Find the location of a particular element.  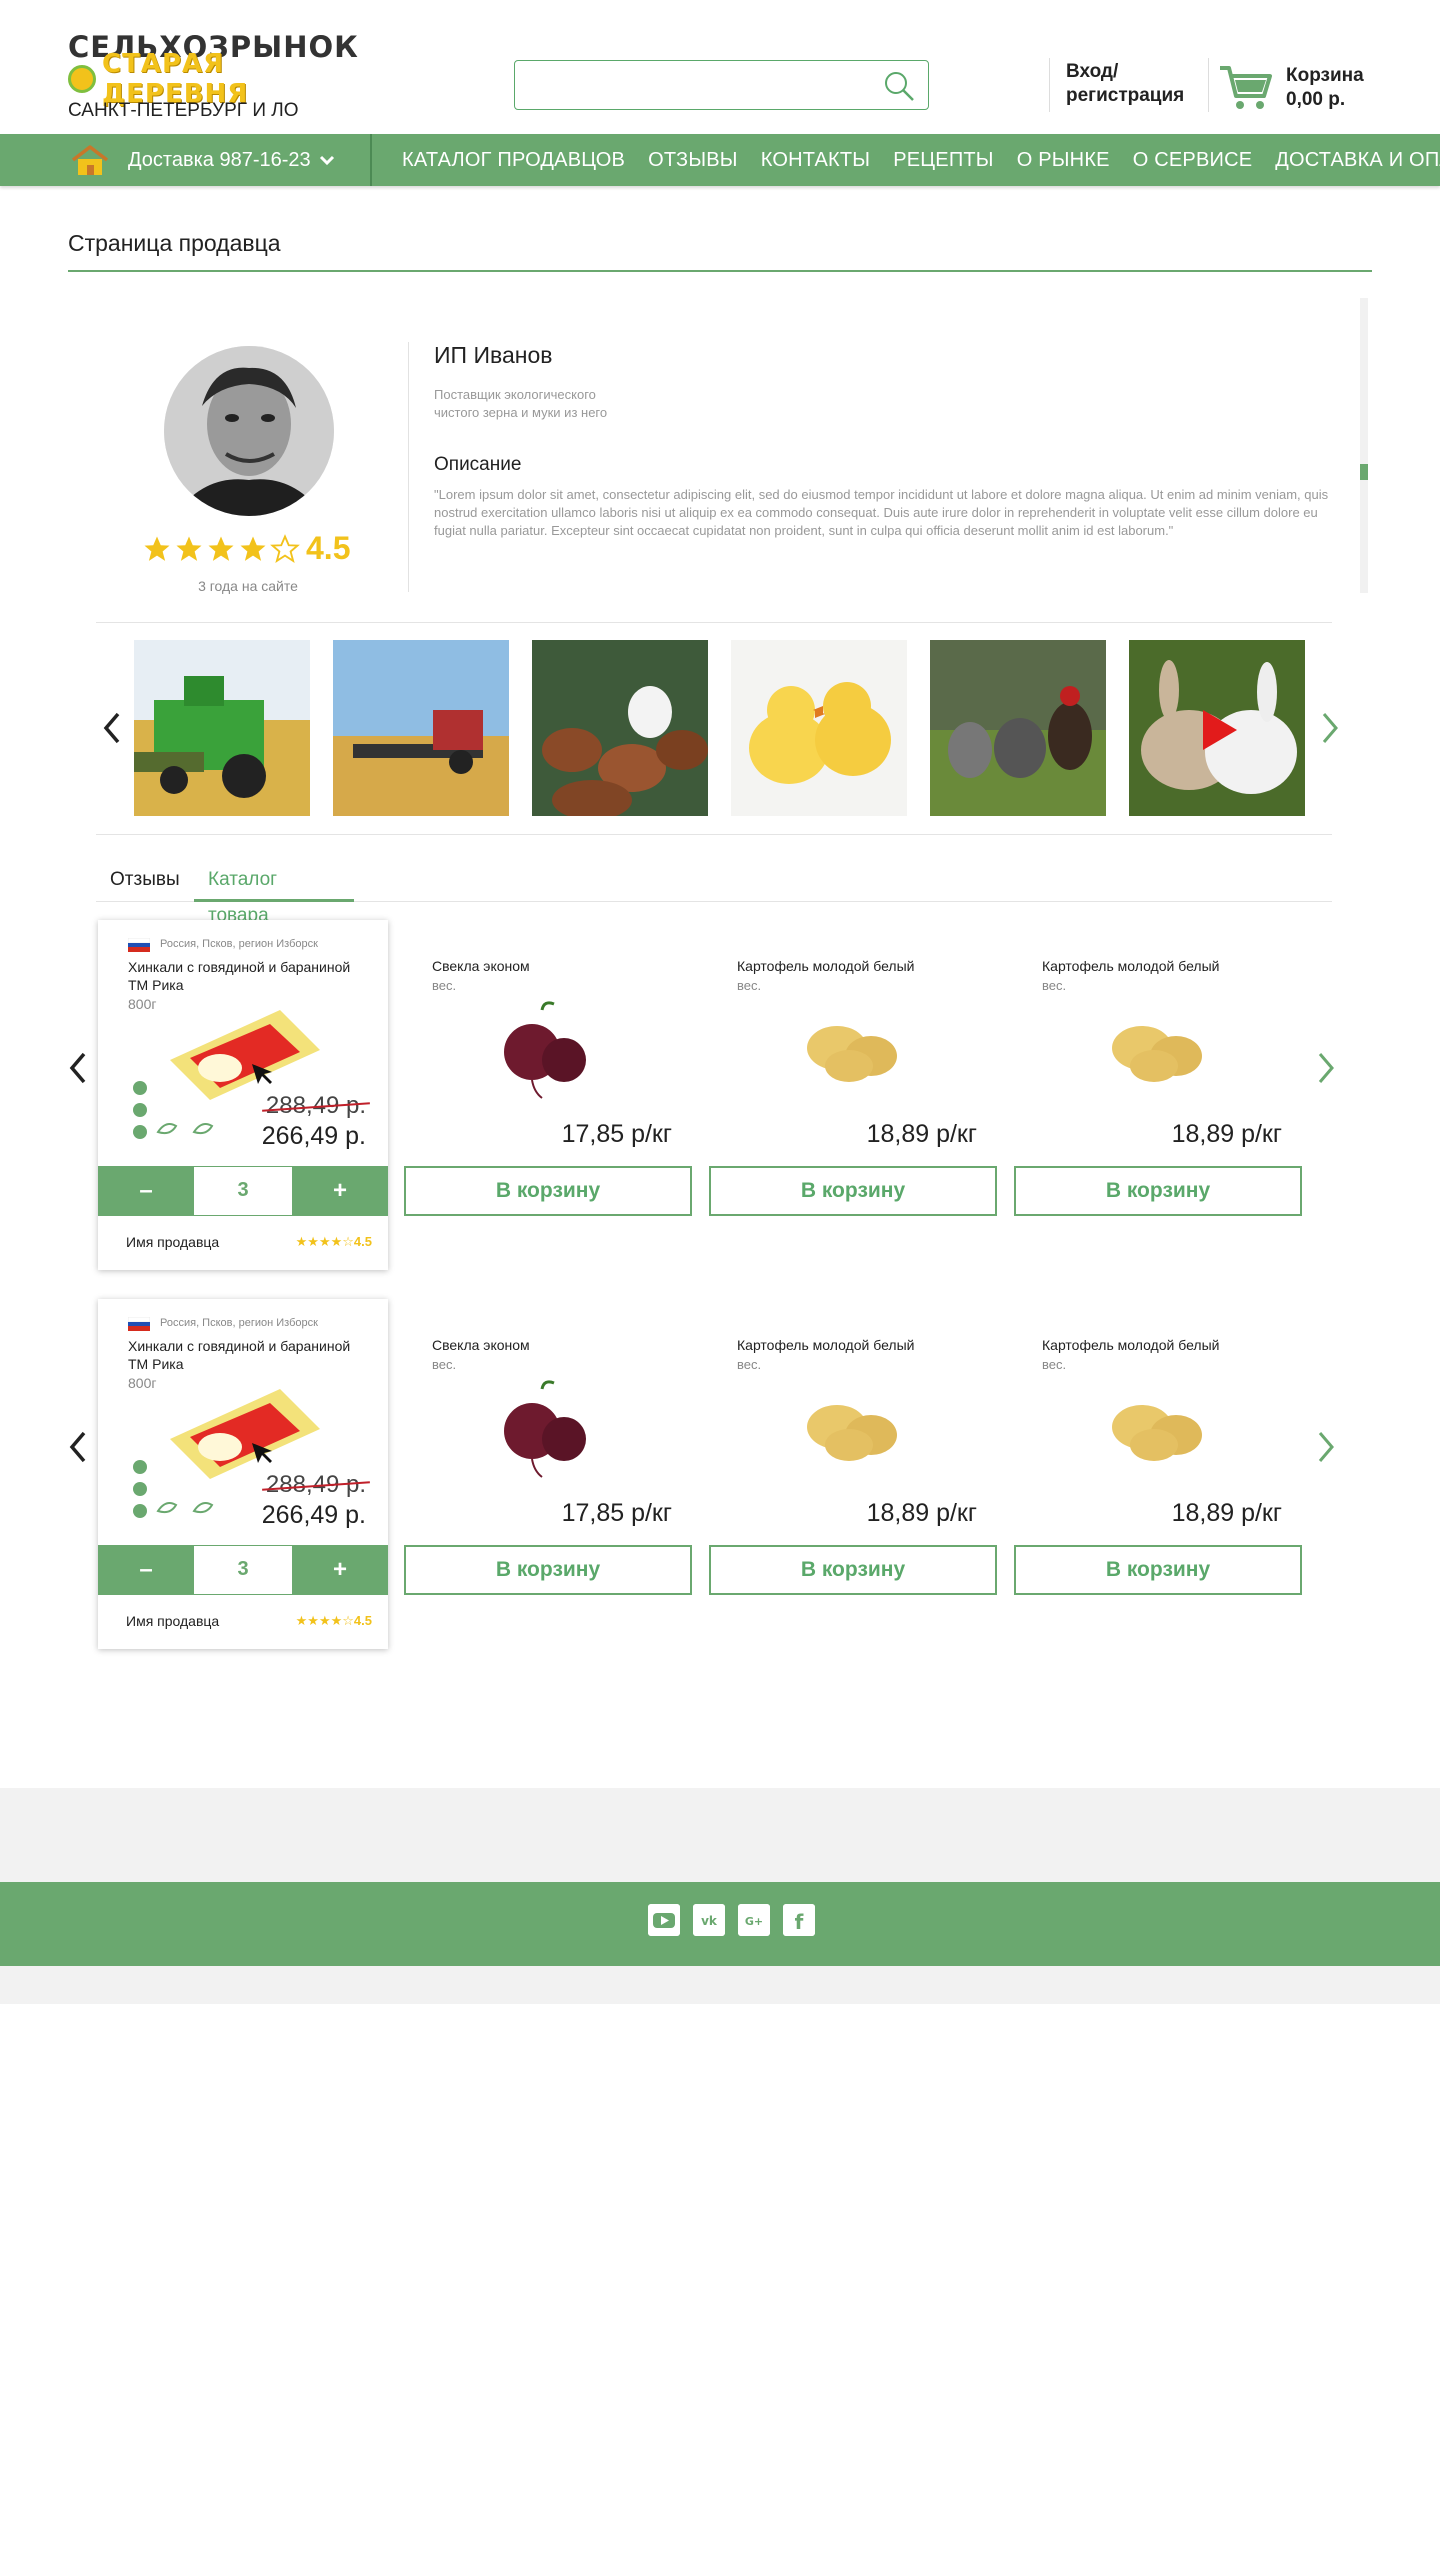

nav-item-about-market: О РЫНКЕ is located at coordinates (1063, 160).